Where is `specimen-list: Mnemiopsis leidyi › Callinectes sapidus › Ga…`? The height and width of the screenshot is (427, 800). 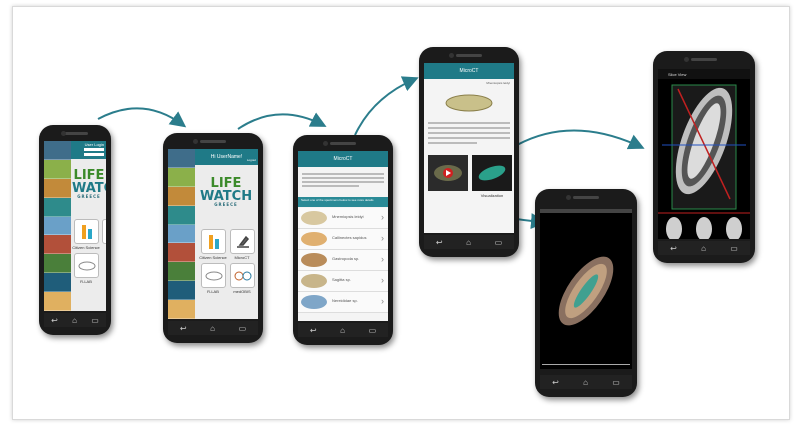 specimen-list: Mnemiopsis leidyi › Callinectes sapidus › Ga… is located at coordinates (343, 264).